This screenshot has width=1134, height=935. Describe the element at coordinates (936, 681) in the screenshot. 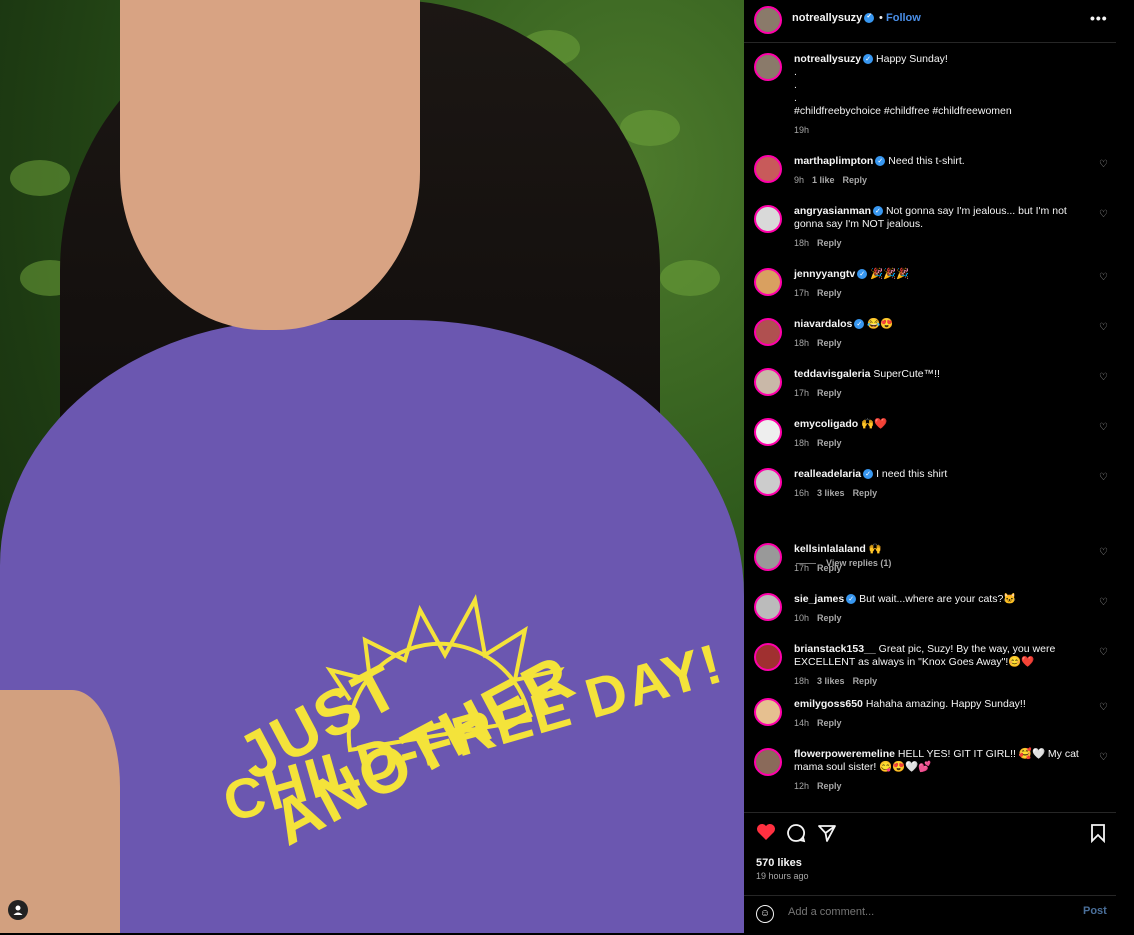

I see `comment-meta: 18h 3 likes Reply` at that location.